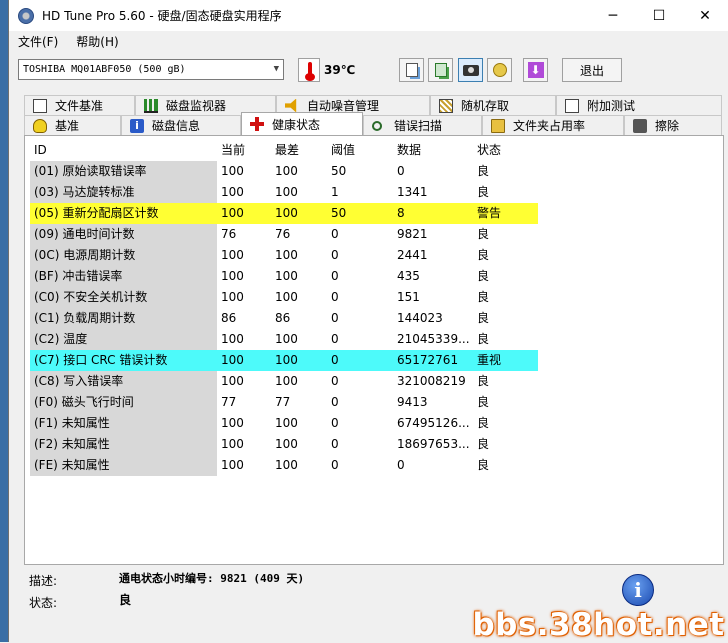 This screenshot has width=728, height=643. I want to click on table-row: (03) 马达旋转标准 100 100 1 1341 良, so click(284, 192).